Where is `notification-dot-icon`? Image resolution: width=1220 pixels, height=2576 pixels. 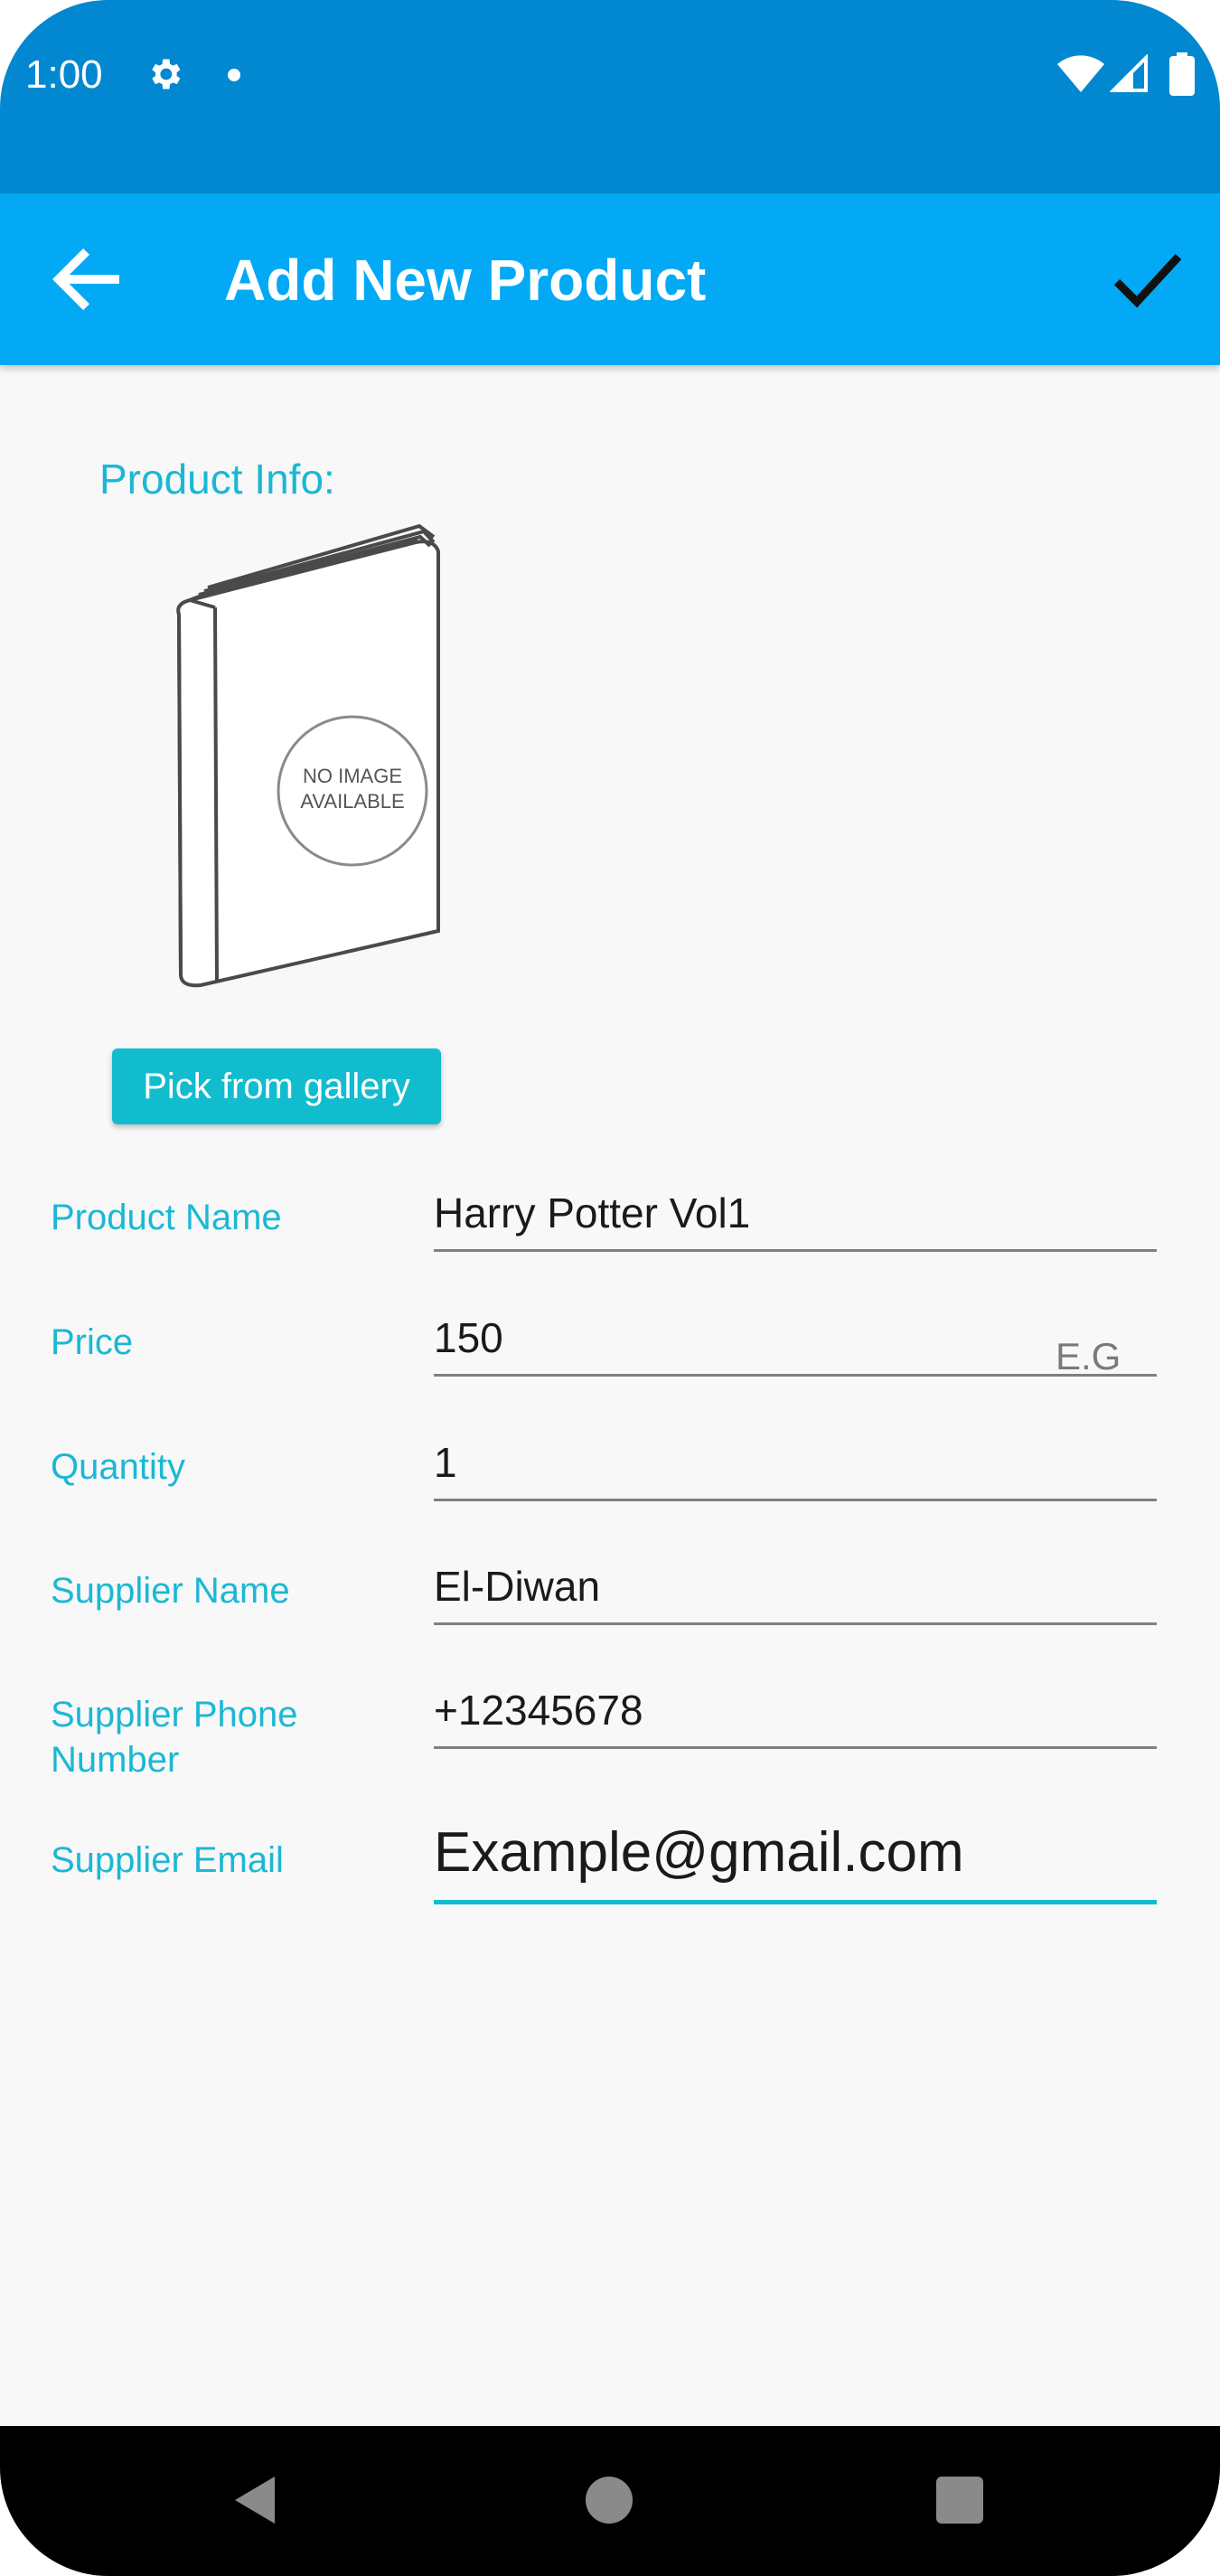 notification-dot-icon is located at coordinates (234, 75).